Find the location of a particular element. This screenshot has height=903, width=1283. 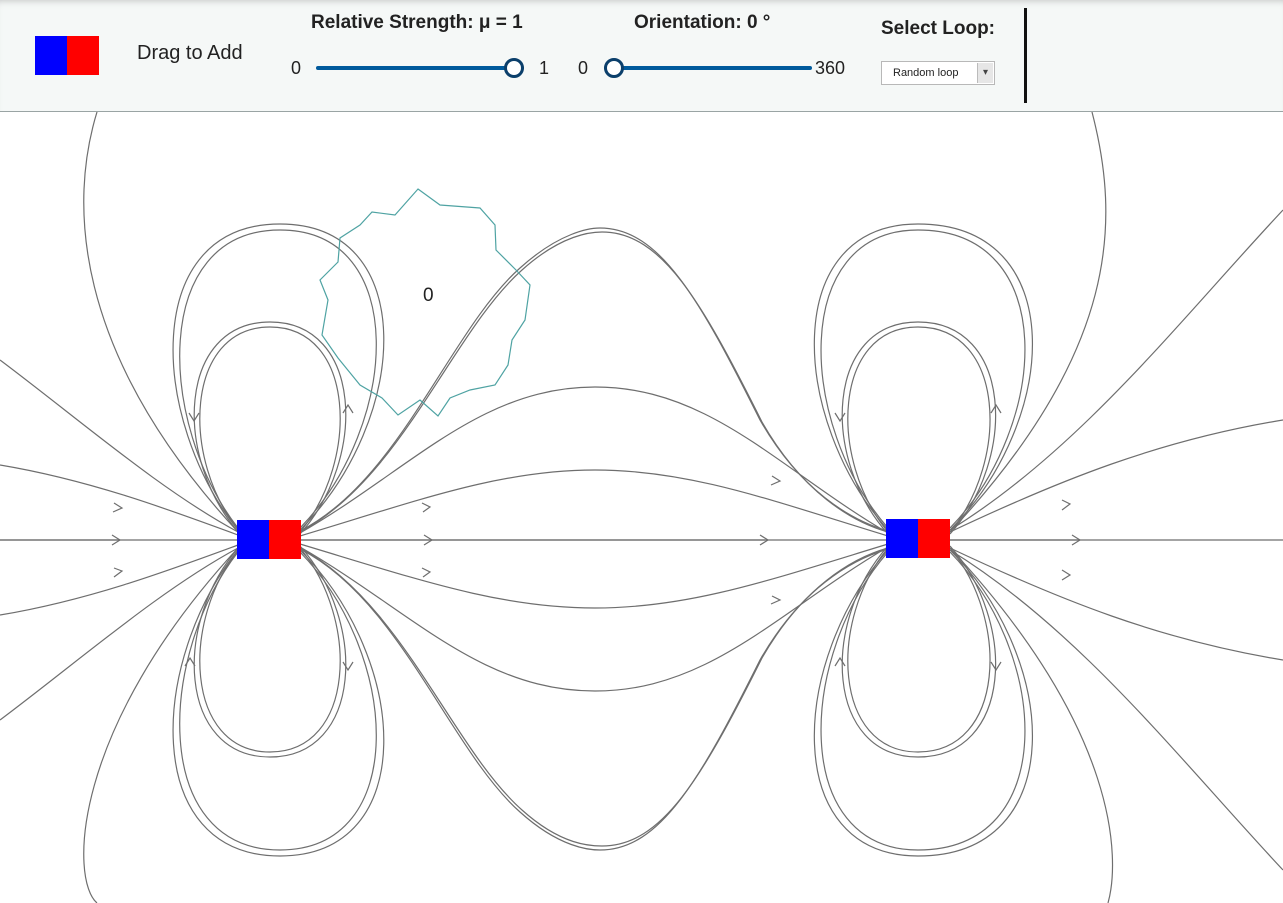

drag-to-add-label: Drag to Add is located at coordinates (190, 53).